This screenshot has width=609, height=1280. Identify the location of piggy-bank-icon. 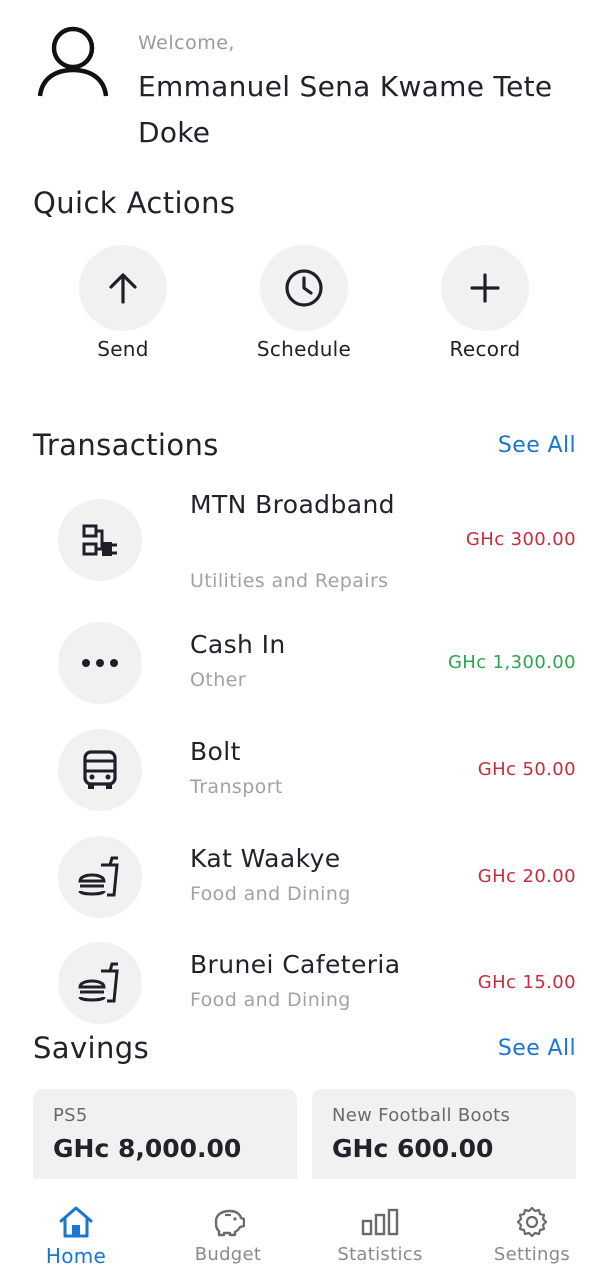
(228, 1222).